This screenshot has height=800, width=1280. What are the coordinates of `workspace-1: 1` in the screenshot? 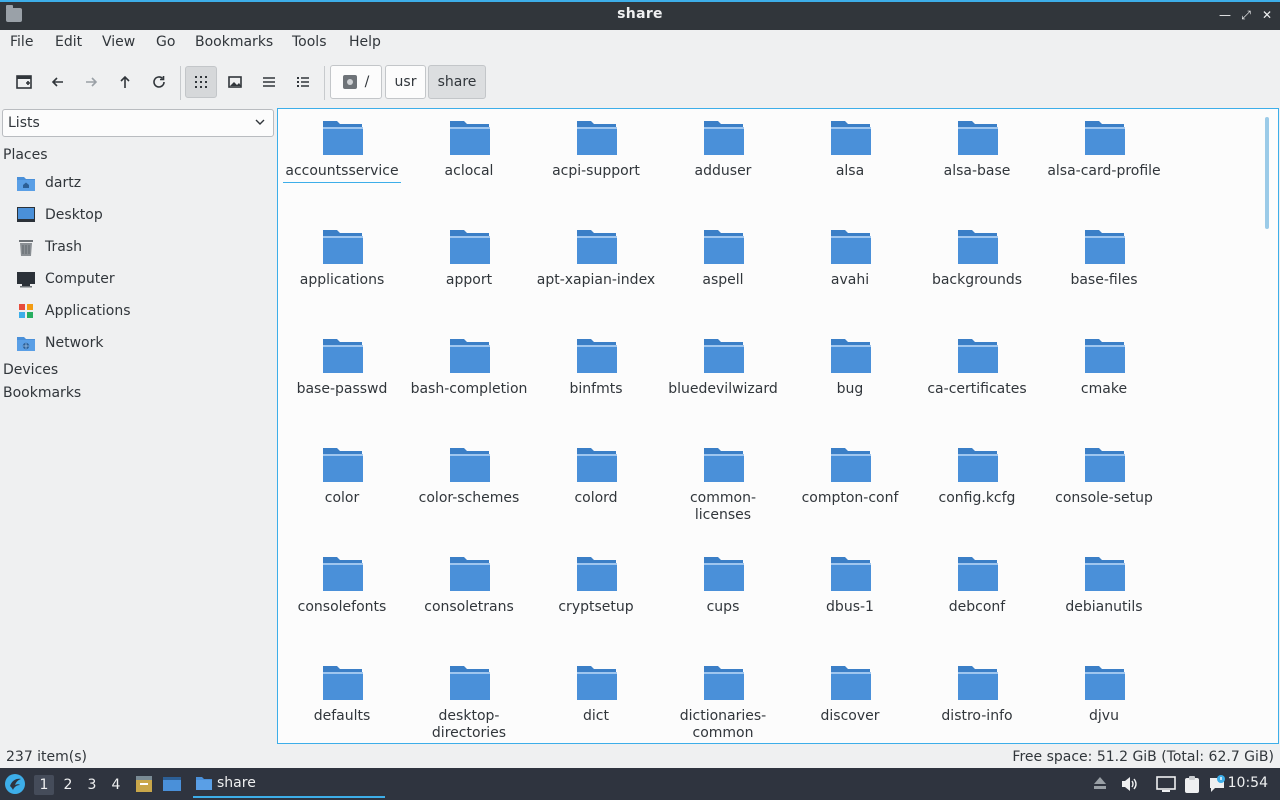 It's located at (44, 785).